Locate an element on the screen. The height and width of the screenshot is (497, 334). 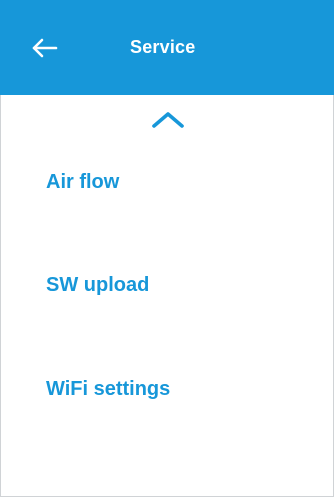
menu-item-wifi-settings: WiFi settings is located at coordinates (108, 389).